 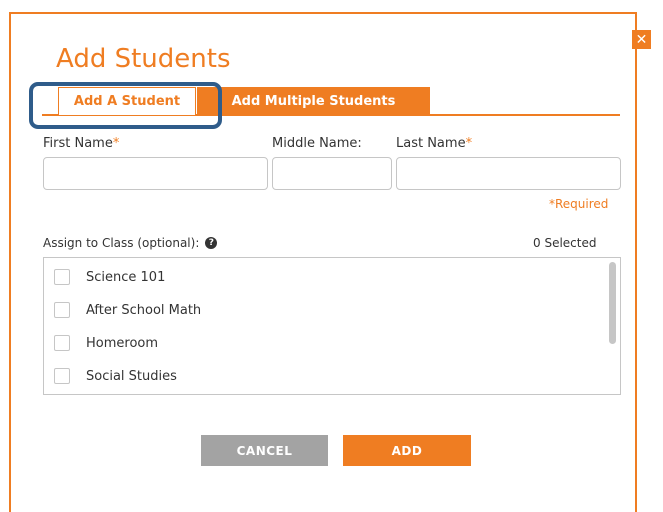 What do you see at coordinates (612, 303) in the screenshot?
I see `scrollbar-thumb` at bounding box center [612, 303].